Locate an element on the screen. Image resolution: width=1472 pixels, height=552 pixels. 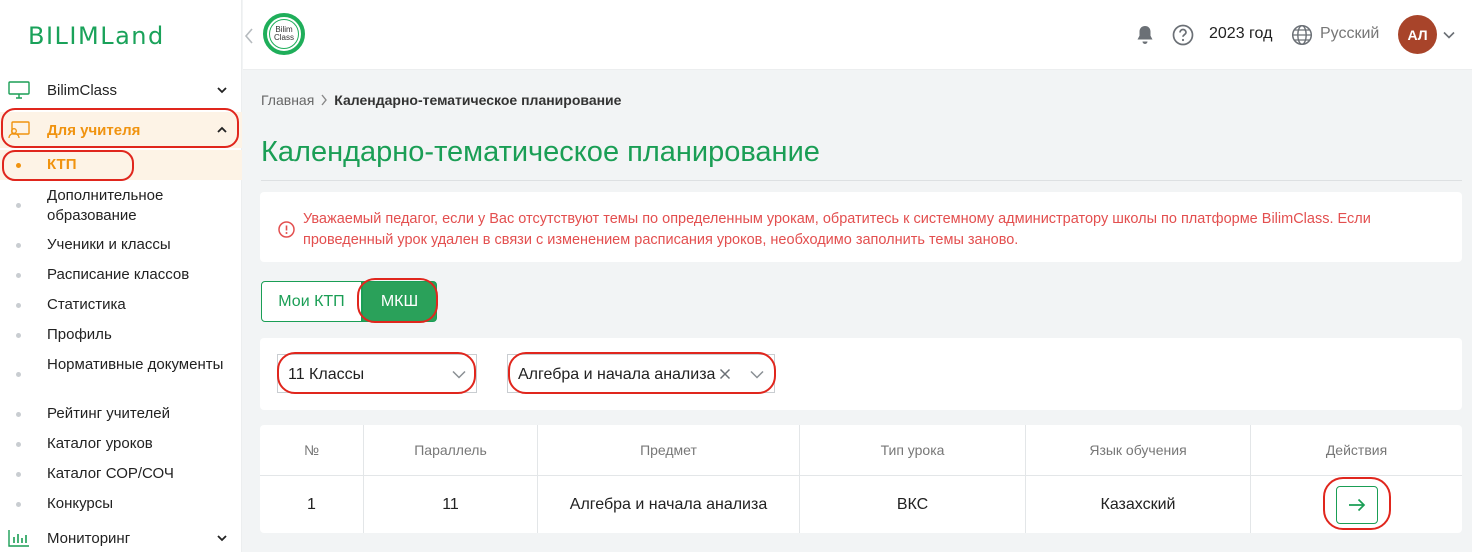
sidebar-item-sor-soch-catalog: Каталог СОР/СОЧ is located at coordinates (121, 474).